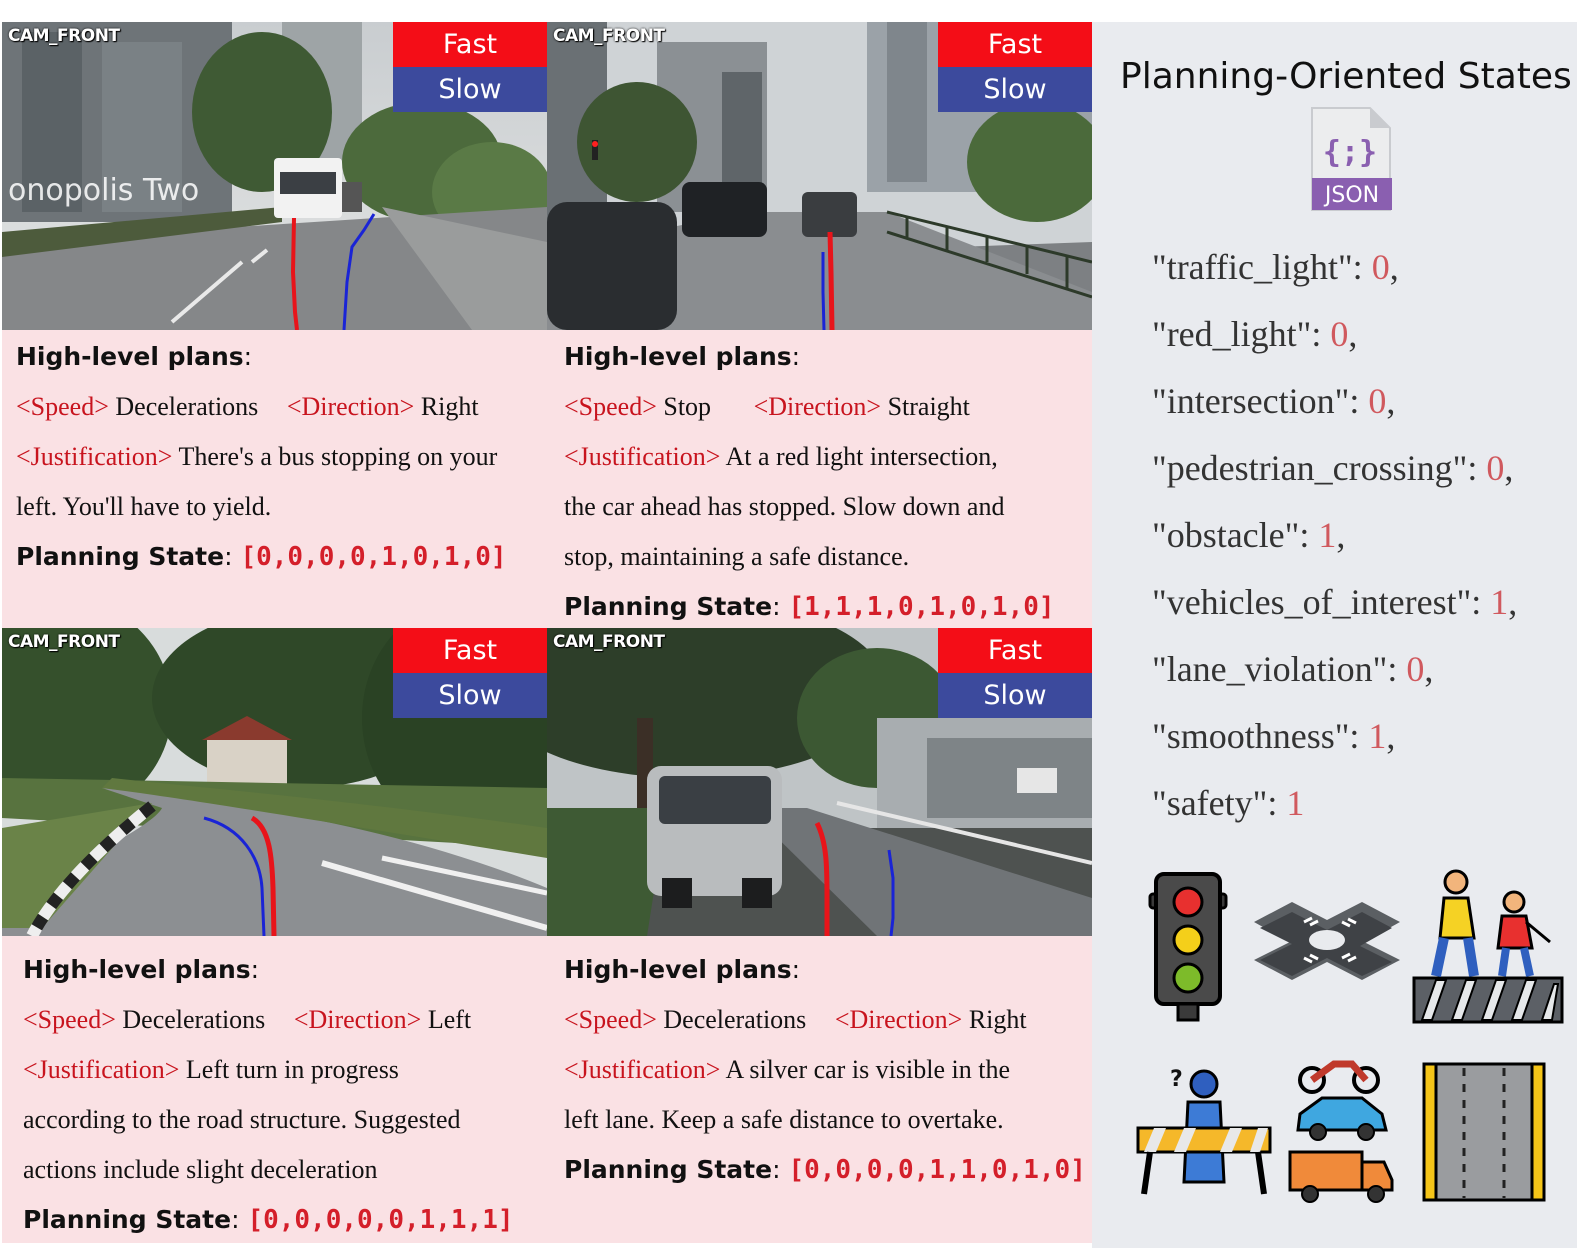  Describe the element at coordinates (1333, 468) in the screenshot. I see `state-item: "pedestrian_crossing": 0,` at that location.